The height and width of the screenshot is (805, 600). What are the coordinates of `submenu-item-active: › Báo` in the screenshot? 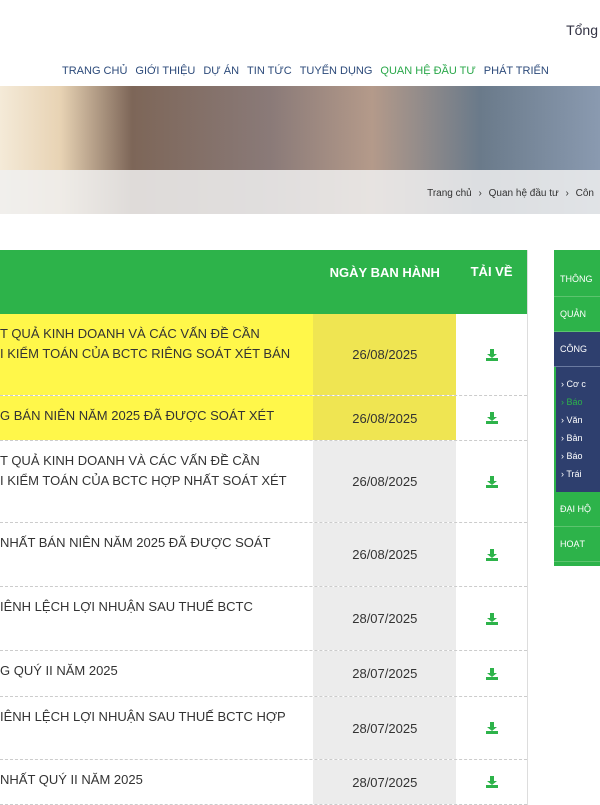 It's located at (580, 402).